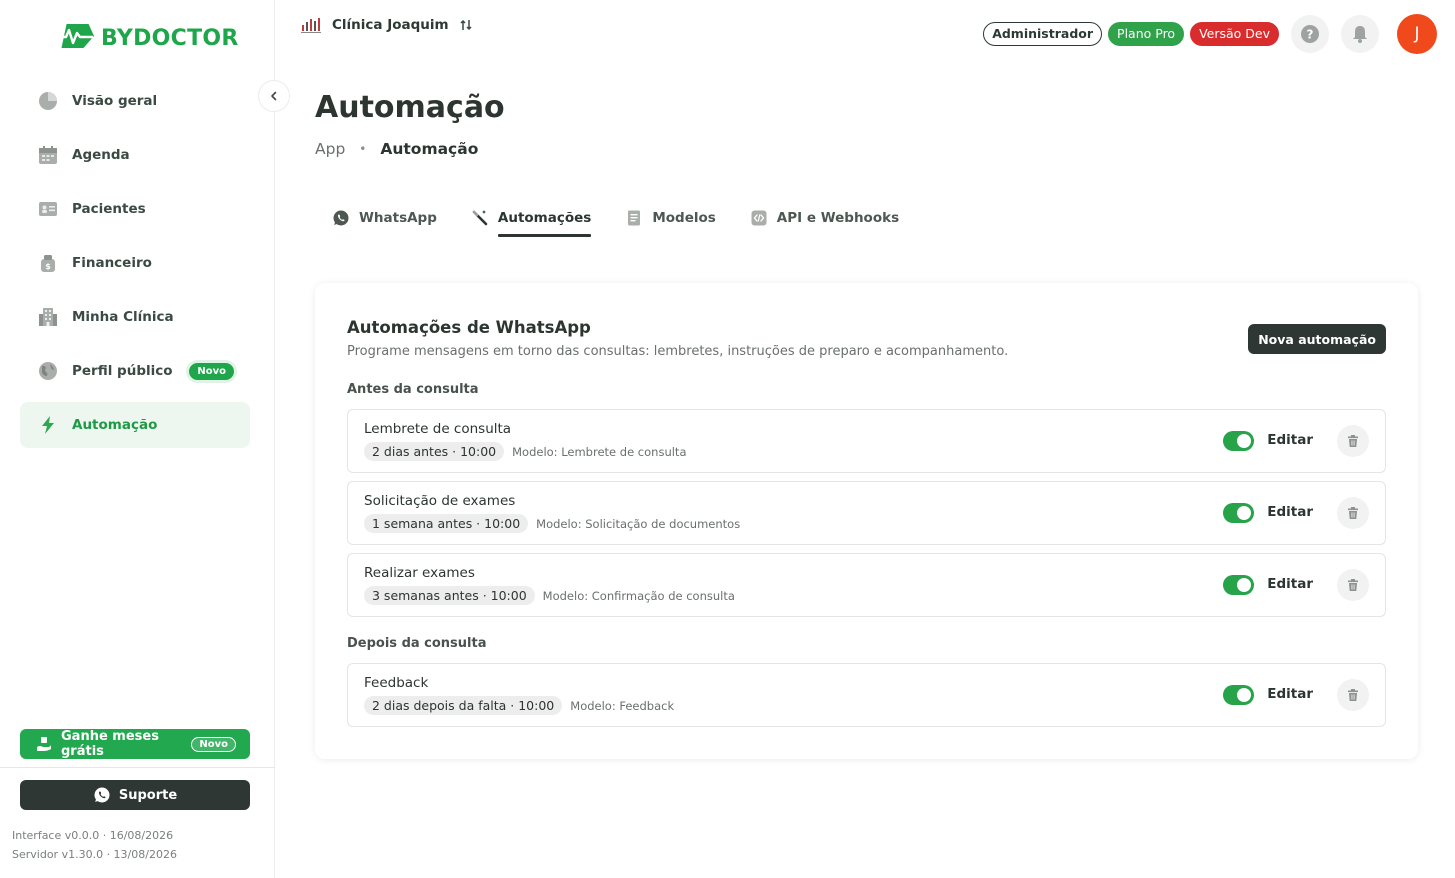 The width and height of the screenshot is (1455, 878). Describe the element at coordinates (599, 451) in the screenshot. I see `template-label: Modelo: Lembrete de consulta` at that location.